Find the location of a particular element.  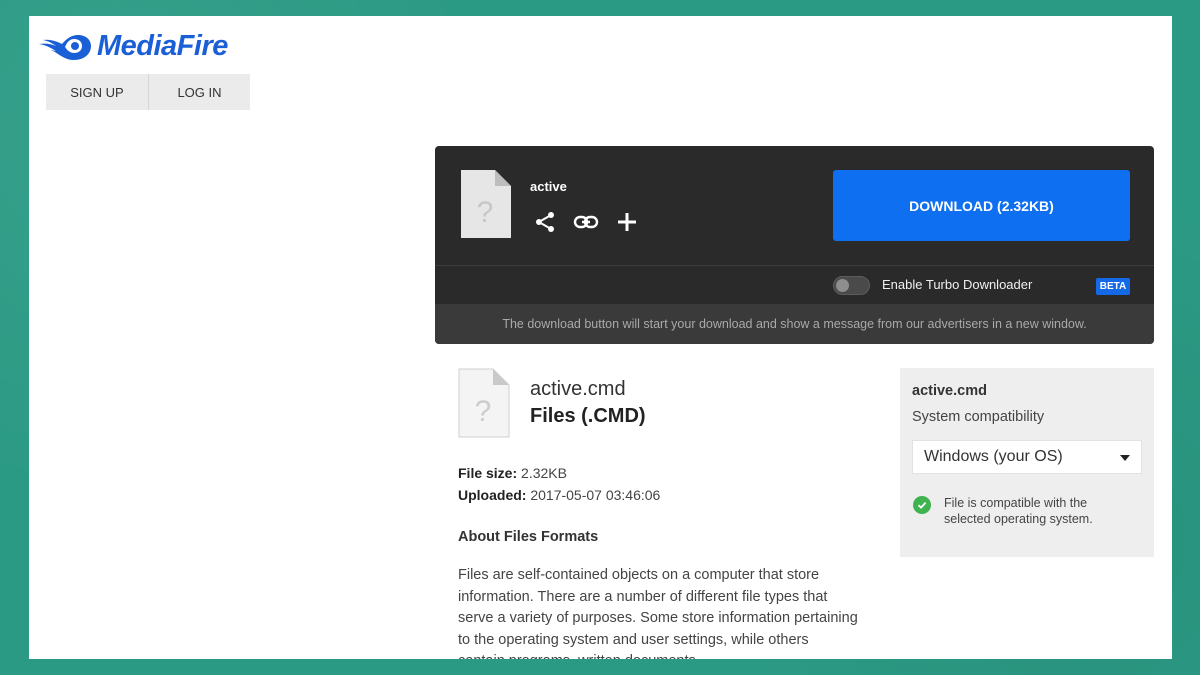

plus-icon is located at coordinates (627, 222).